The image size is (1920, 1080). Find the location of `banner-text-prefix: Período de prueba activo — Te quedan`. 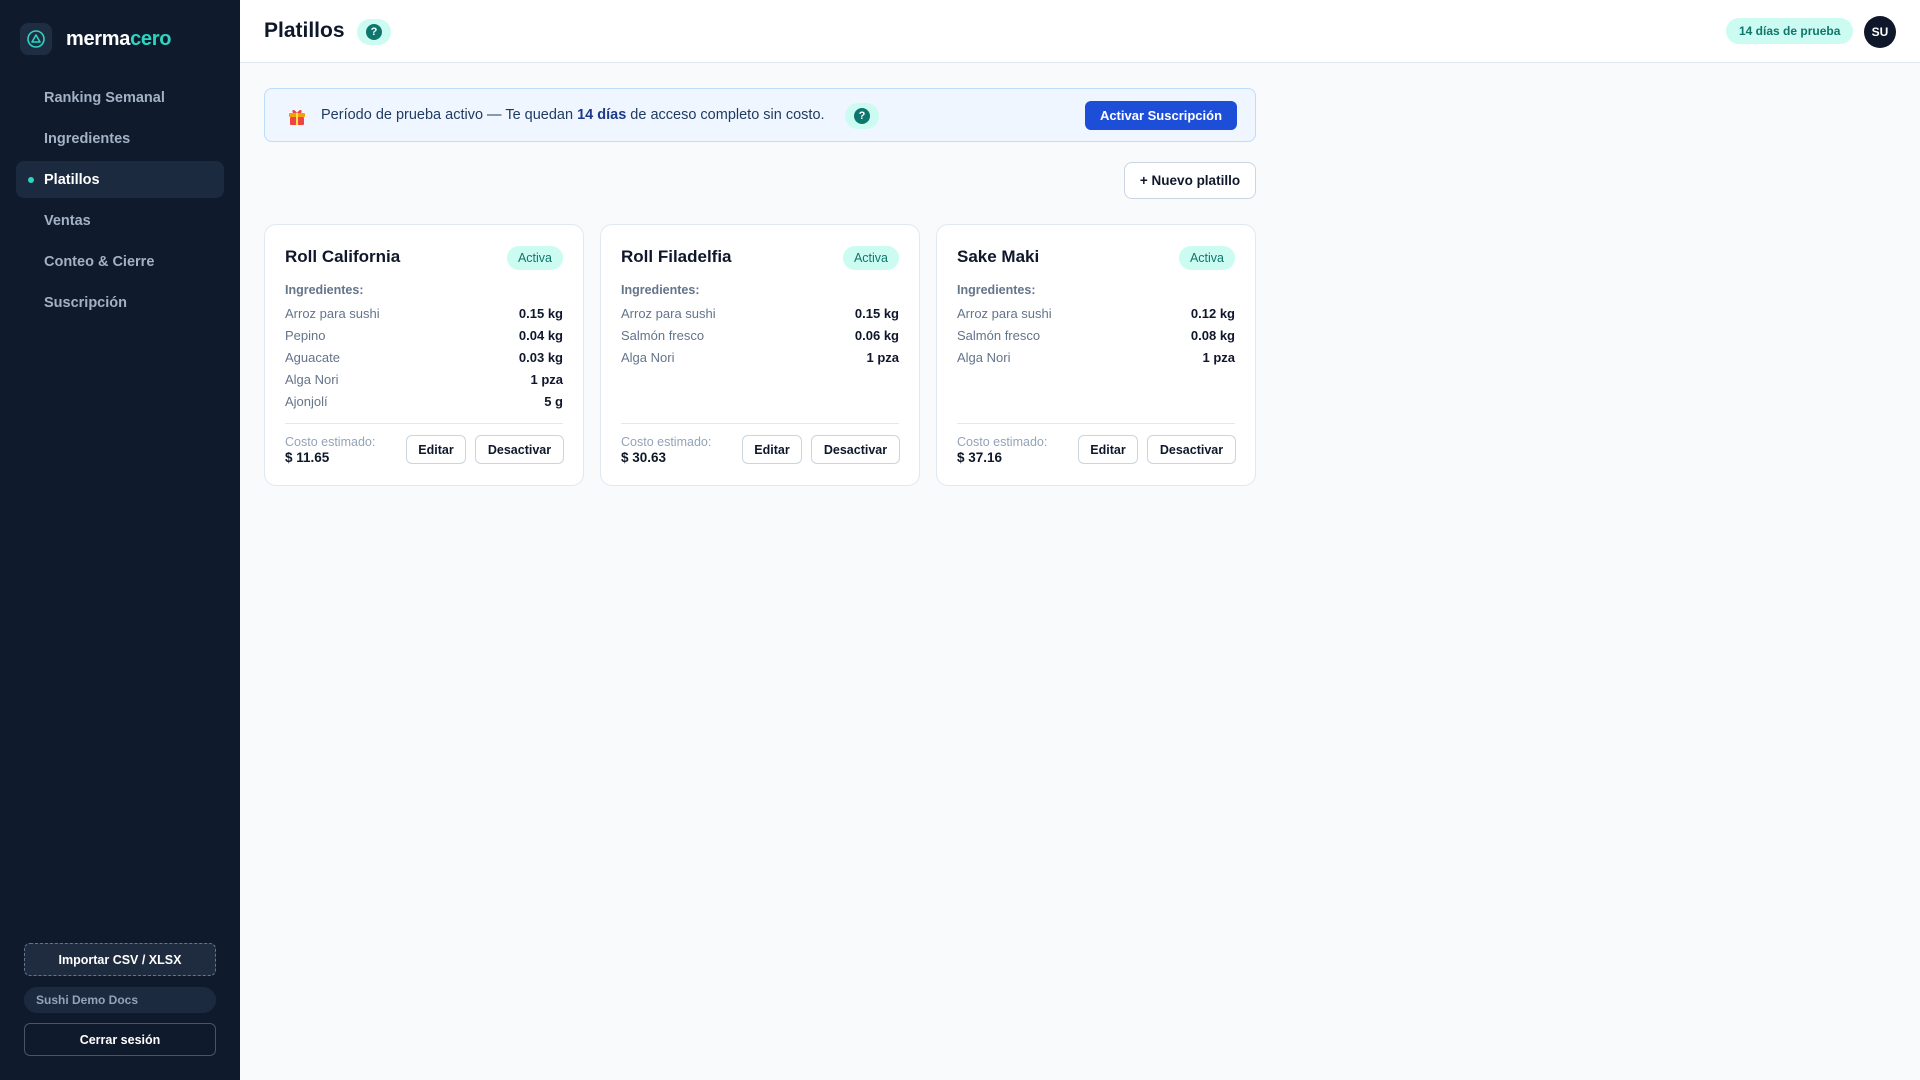

banner-text-prefix: Período de prueba activo — Te quedan is located at coordinates (449, 115).